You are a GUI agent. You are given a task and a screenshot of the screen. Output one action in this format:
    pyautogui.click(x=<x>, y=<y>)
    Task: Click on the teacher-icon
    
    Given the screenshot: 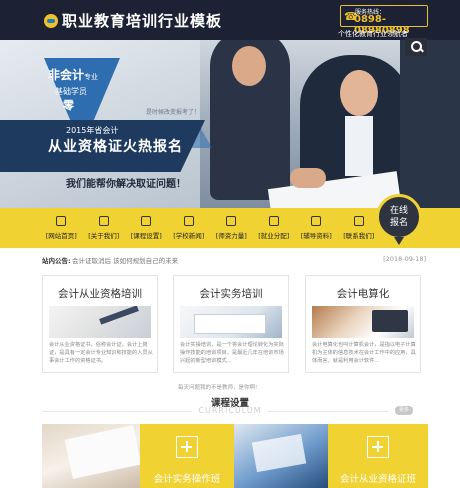 What is the action you would take?
    pyautogui.click(x=231, y=221)
    